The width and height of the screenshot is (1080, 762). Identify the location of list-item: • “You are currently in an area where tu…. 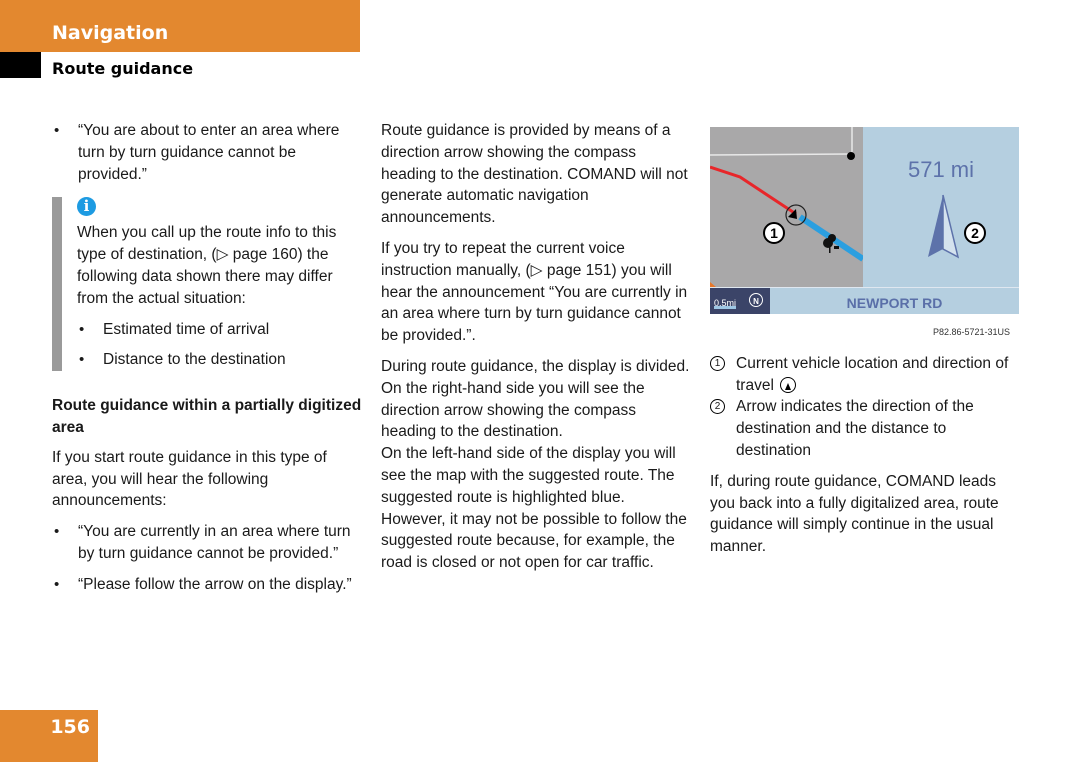
(202, 542).